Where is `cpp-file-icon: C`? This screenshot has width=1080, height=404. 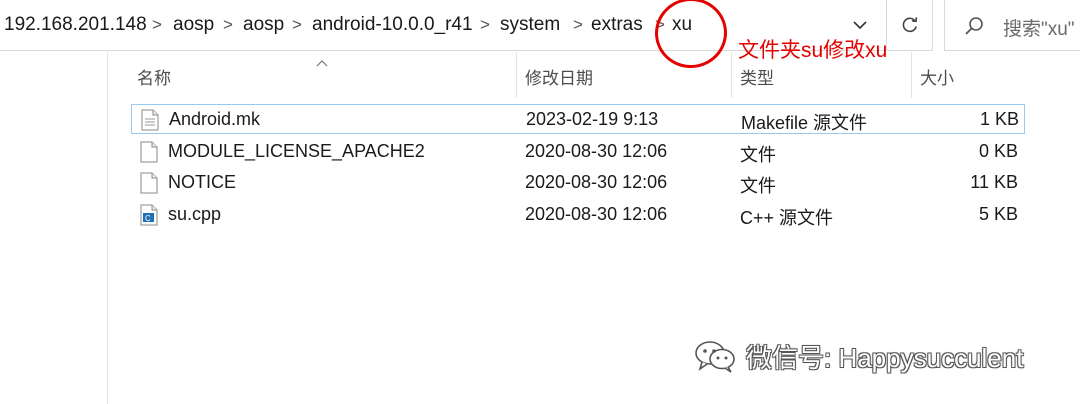
cpp-file-icon: C is located at coordinates (149, 215).